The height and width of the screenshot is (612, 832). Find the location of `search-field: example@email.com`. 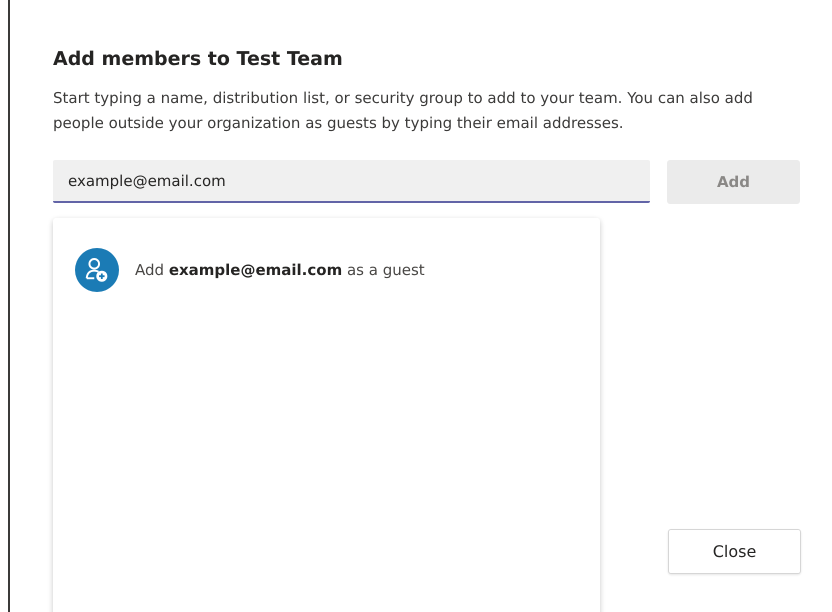

search-field: example@email.com is located at coordinates (351, 181).